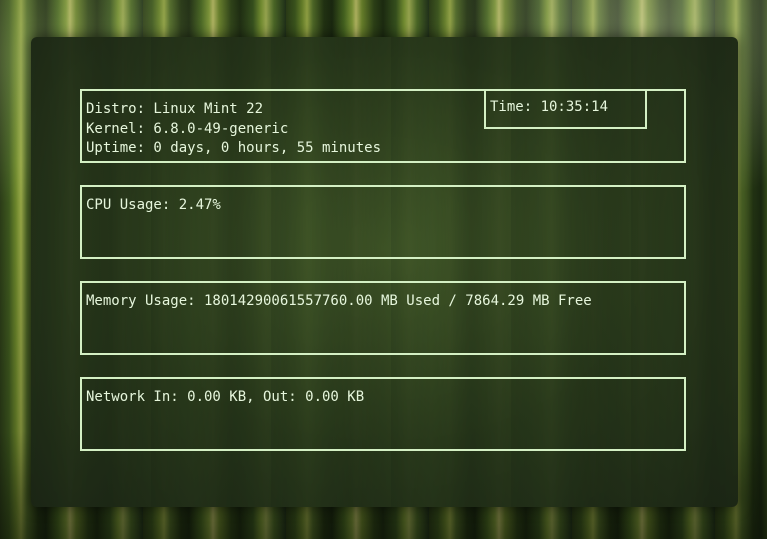 Image resolution: width=767 pixels, height=539 pixels. I want to click on cpu-usage-text: CPU Usage: 2.47%, so click(153, 205).